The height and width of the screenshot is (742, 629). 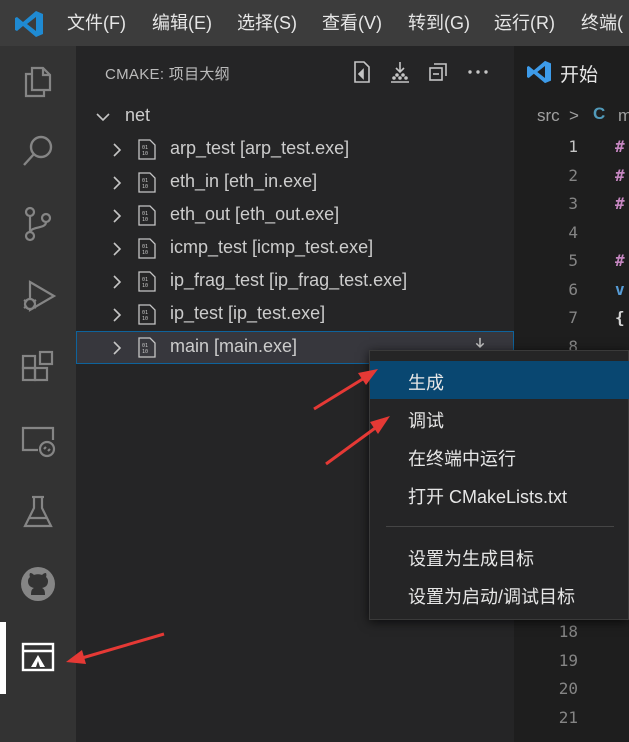 I want to click on menu-item-run-in-terminal: 在终端中运行, so click(x=499, y=456).